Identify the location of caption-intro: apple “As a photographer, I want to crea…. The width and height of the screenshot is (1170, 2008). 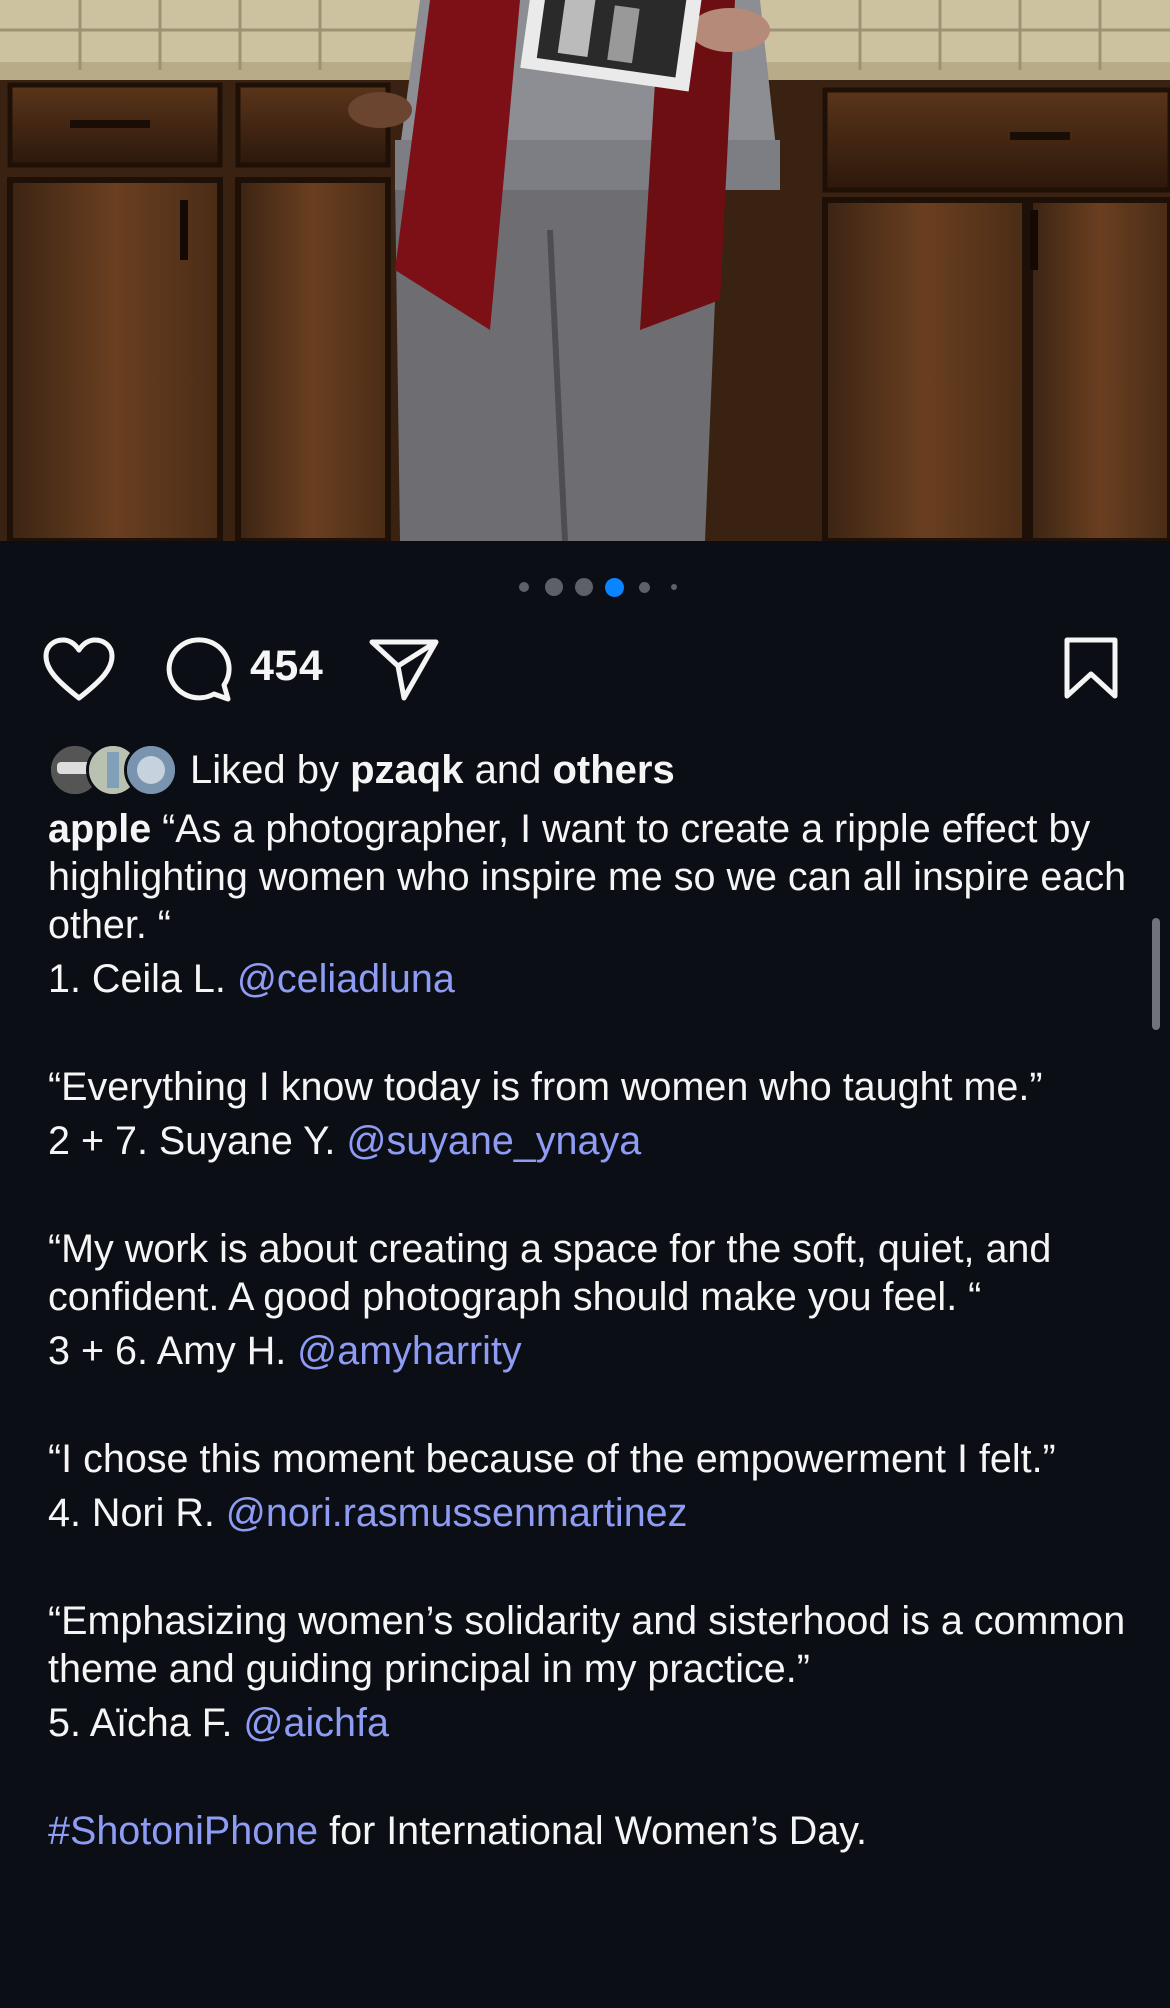
(588, 877).